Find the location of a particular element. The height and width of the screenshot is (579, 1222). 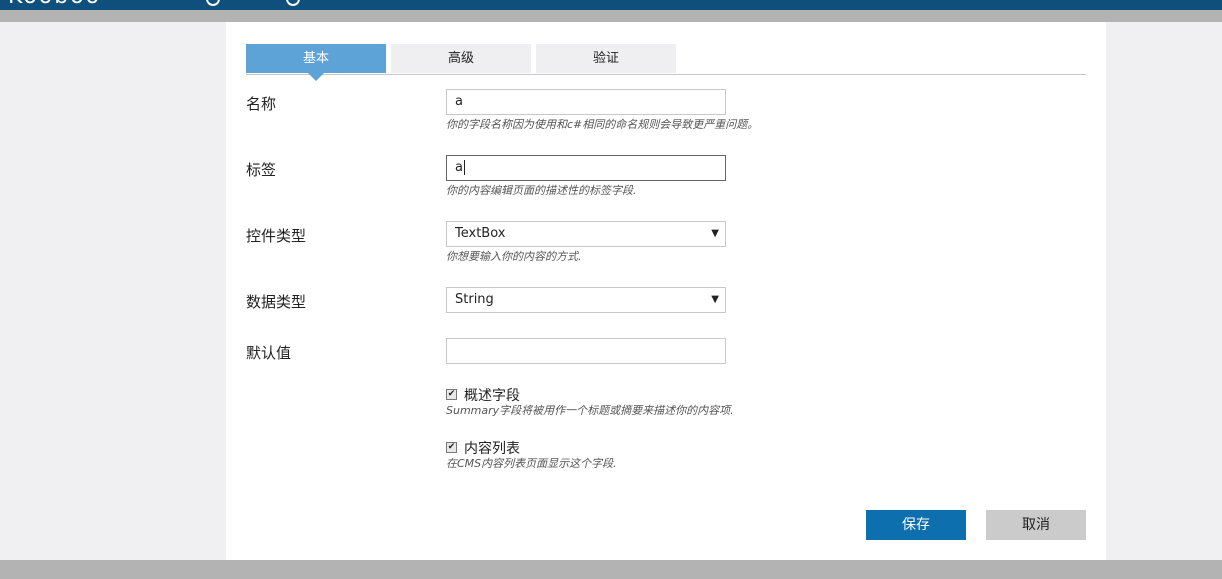

control-type-label: 控件类型 is located at coordinates (276, 236).